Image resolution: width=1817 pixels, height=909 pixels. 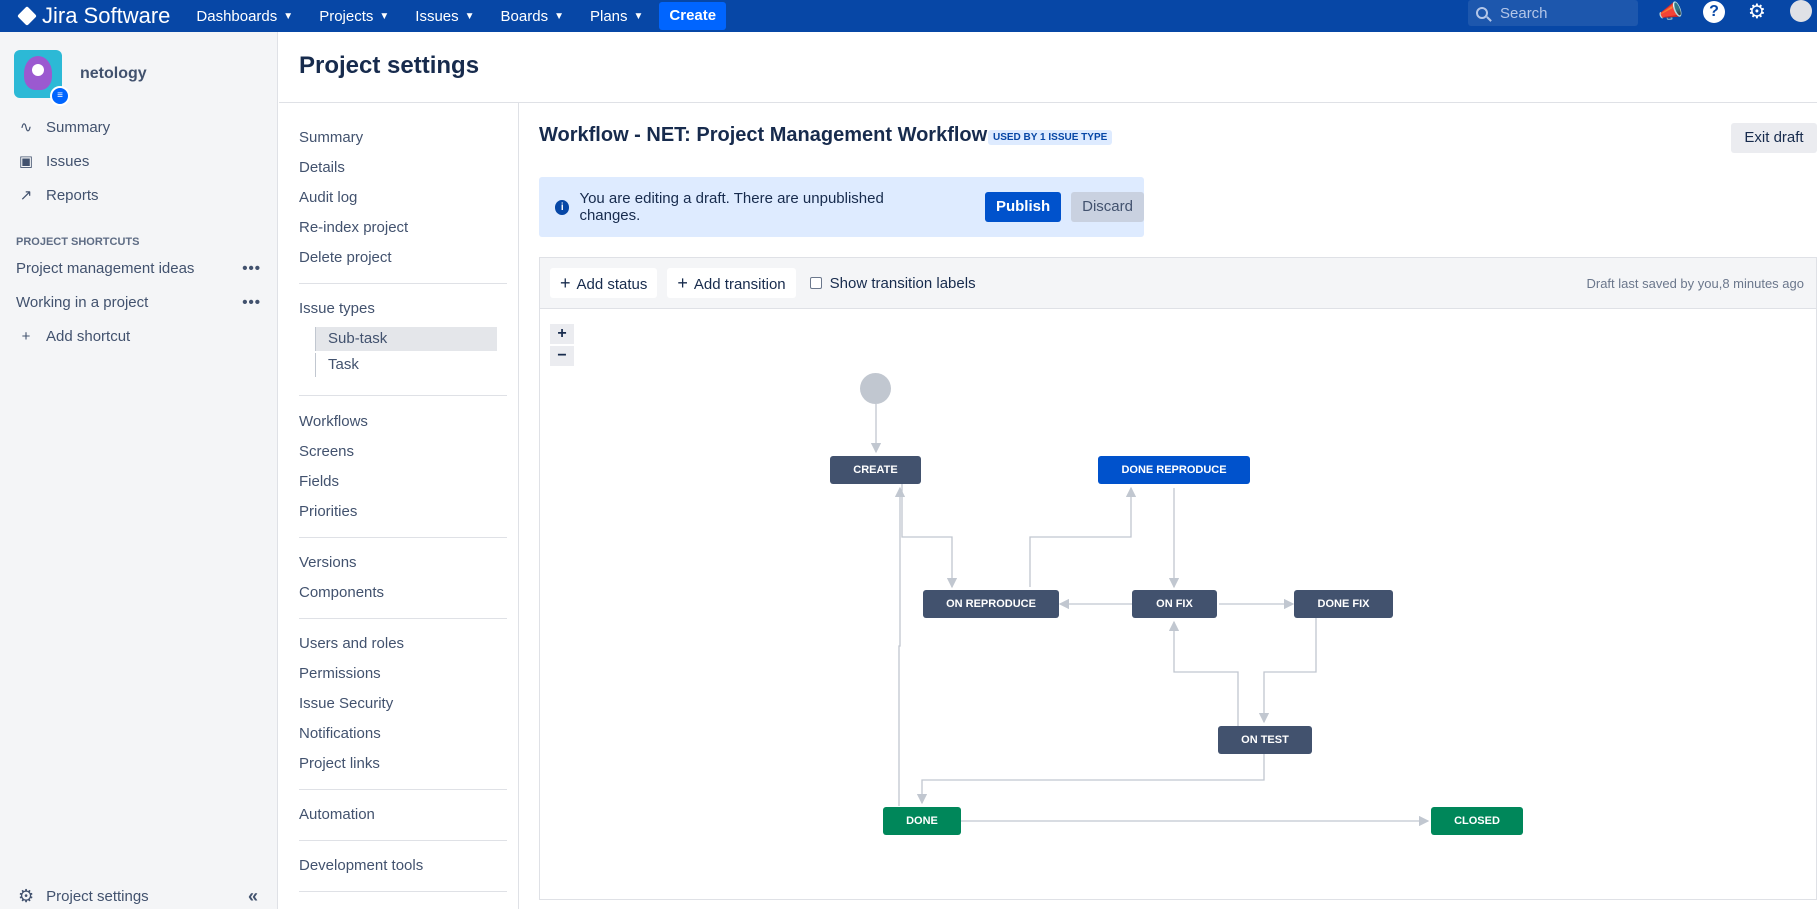 What do you see at coordinates (991, 604) in the screenshot?
I see `status-on-reproduce: ON REPRODUCE` at bounding box center [991, 604].